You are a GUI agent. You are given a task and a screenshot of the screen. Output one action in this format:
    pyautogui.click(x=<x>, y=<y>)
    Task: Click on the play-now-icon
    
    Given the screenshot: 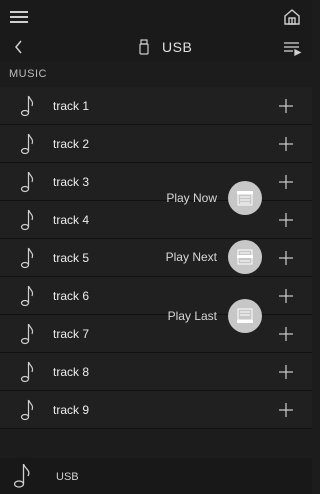 What is the action you would take?
    pyautogui.click(x=245, y=198)
    